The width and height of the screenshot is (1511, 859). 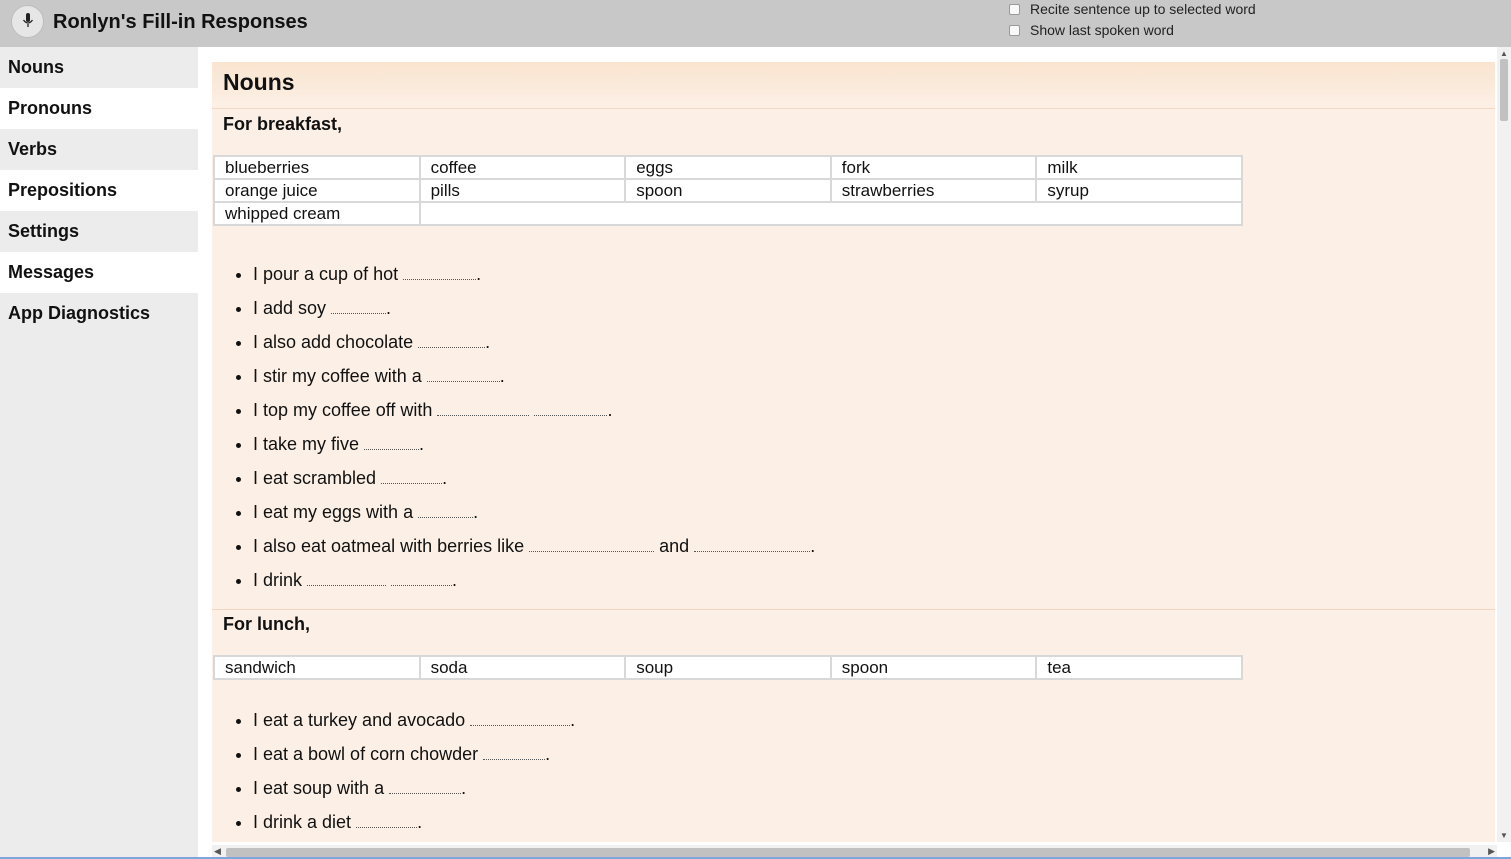 What do you see at coordinates (1139, 190) in the screenshot?
I see `word-cell: syrup` at bounding box center [1139, 190].